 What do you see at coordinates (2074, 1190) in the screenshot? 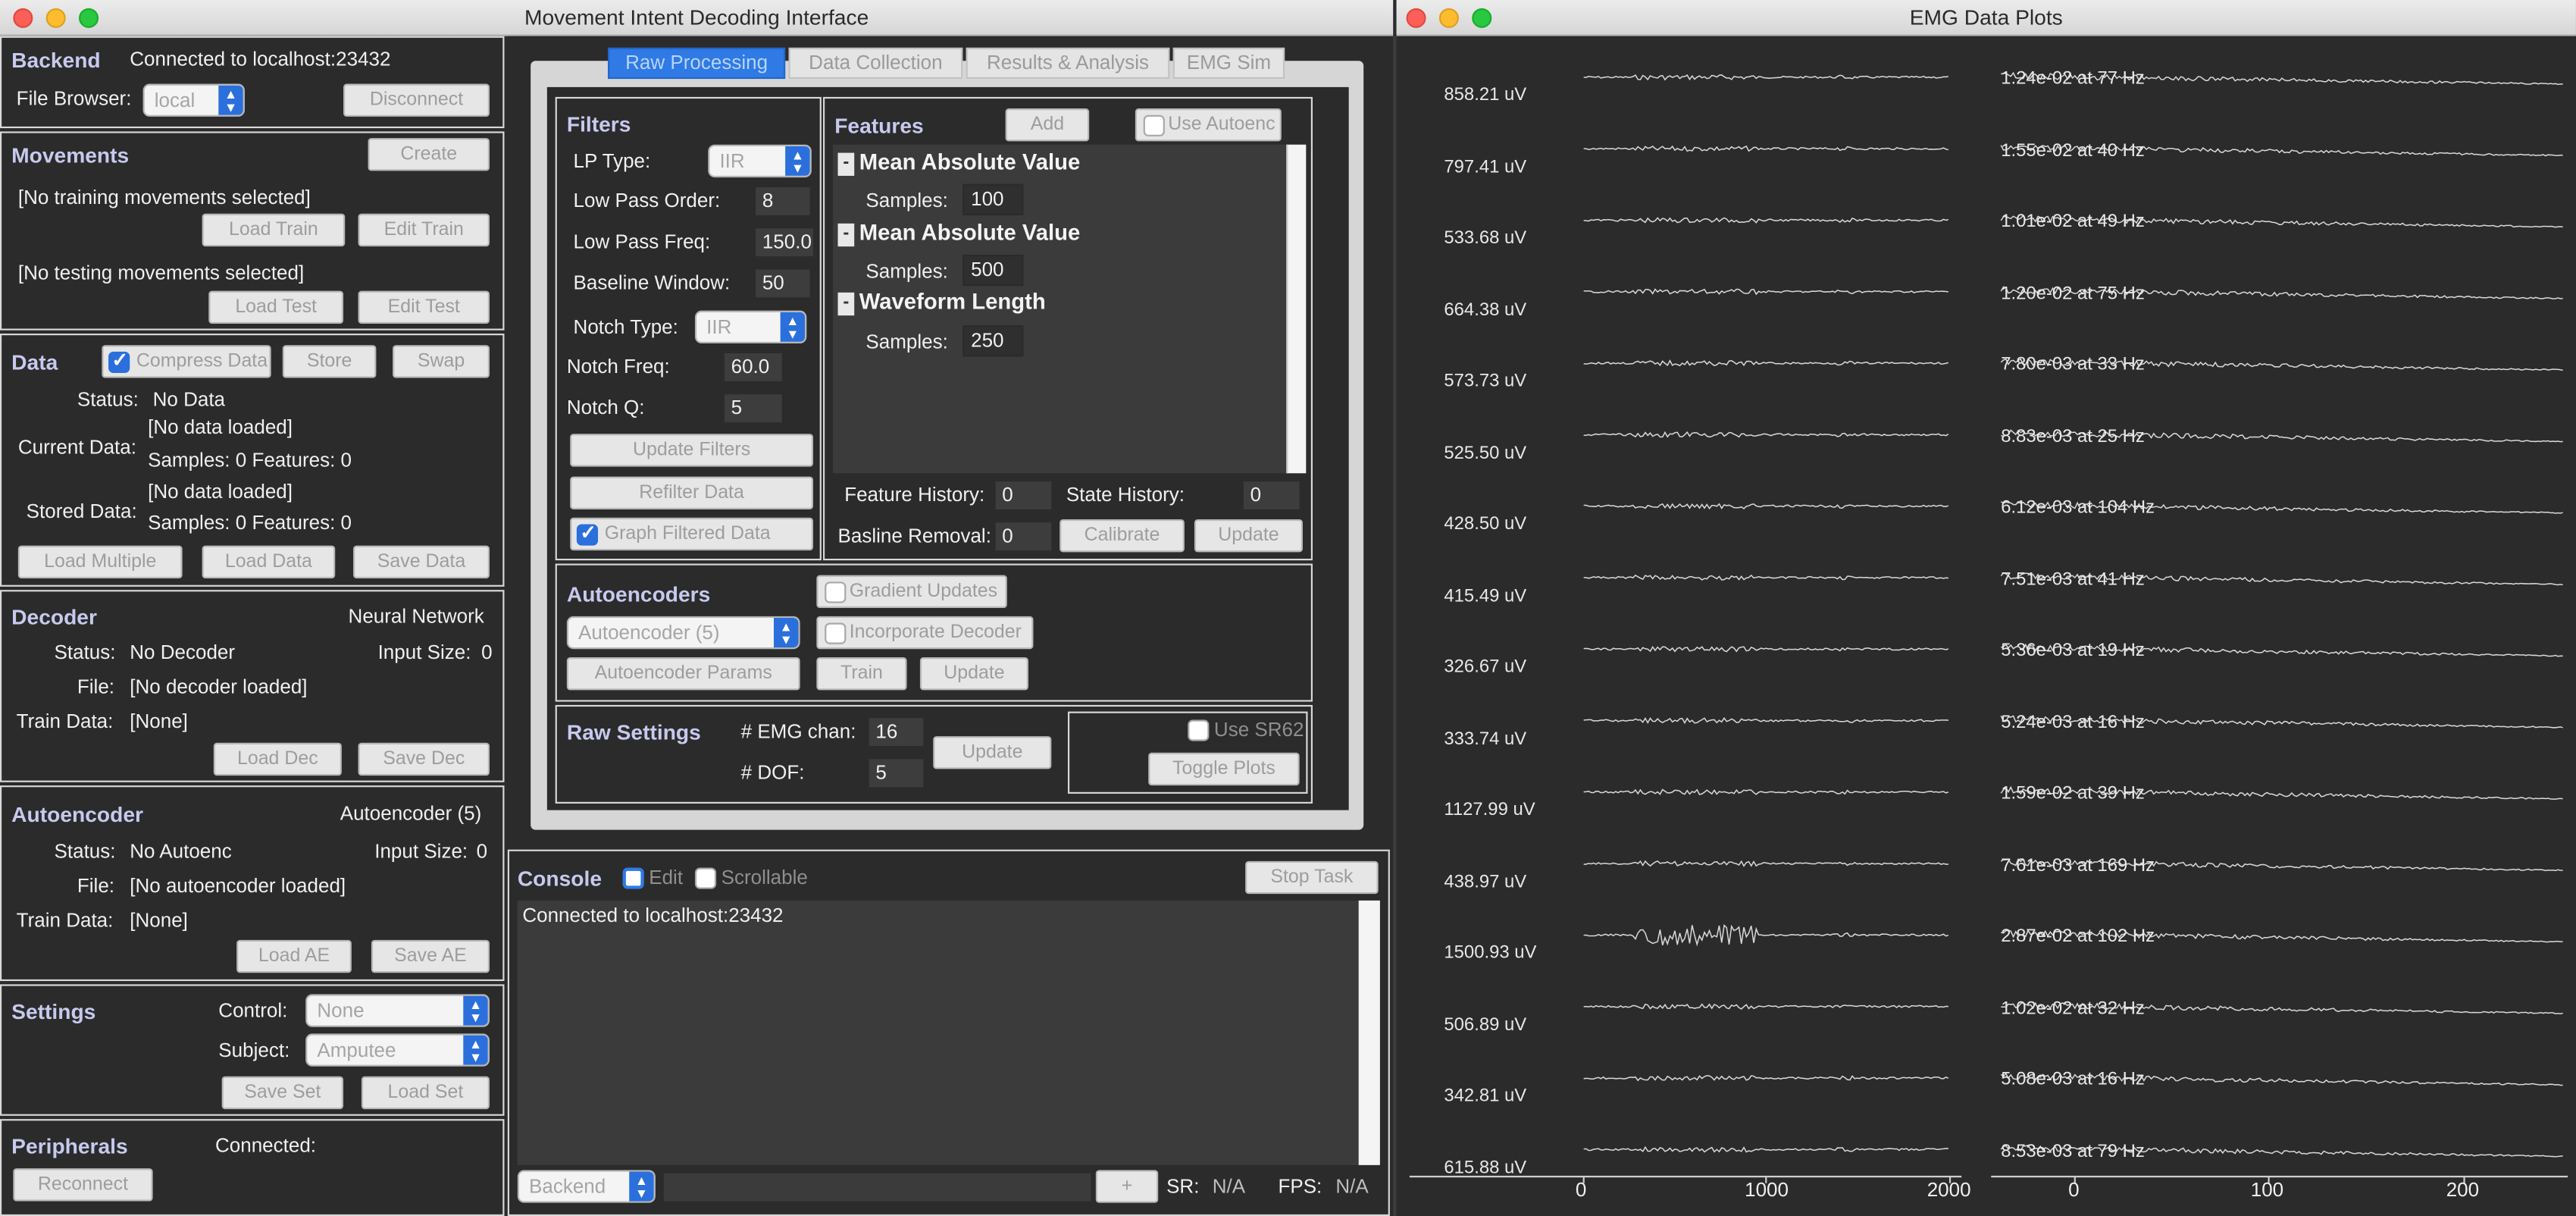
I see `freq-tick-label: 0` at bounding box center [2074, 1190].